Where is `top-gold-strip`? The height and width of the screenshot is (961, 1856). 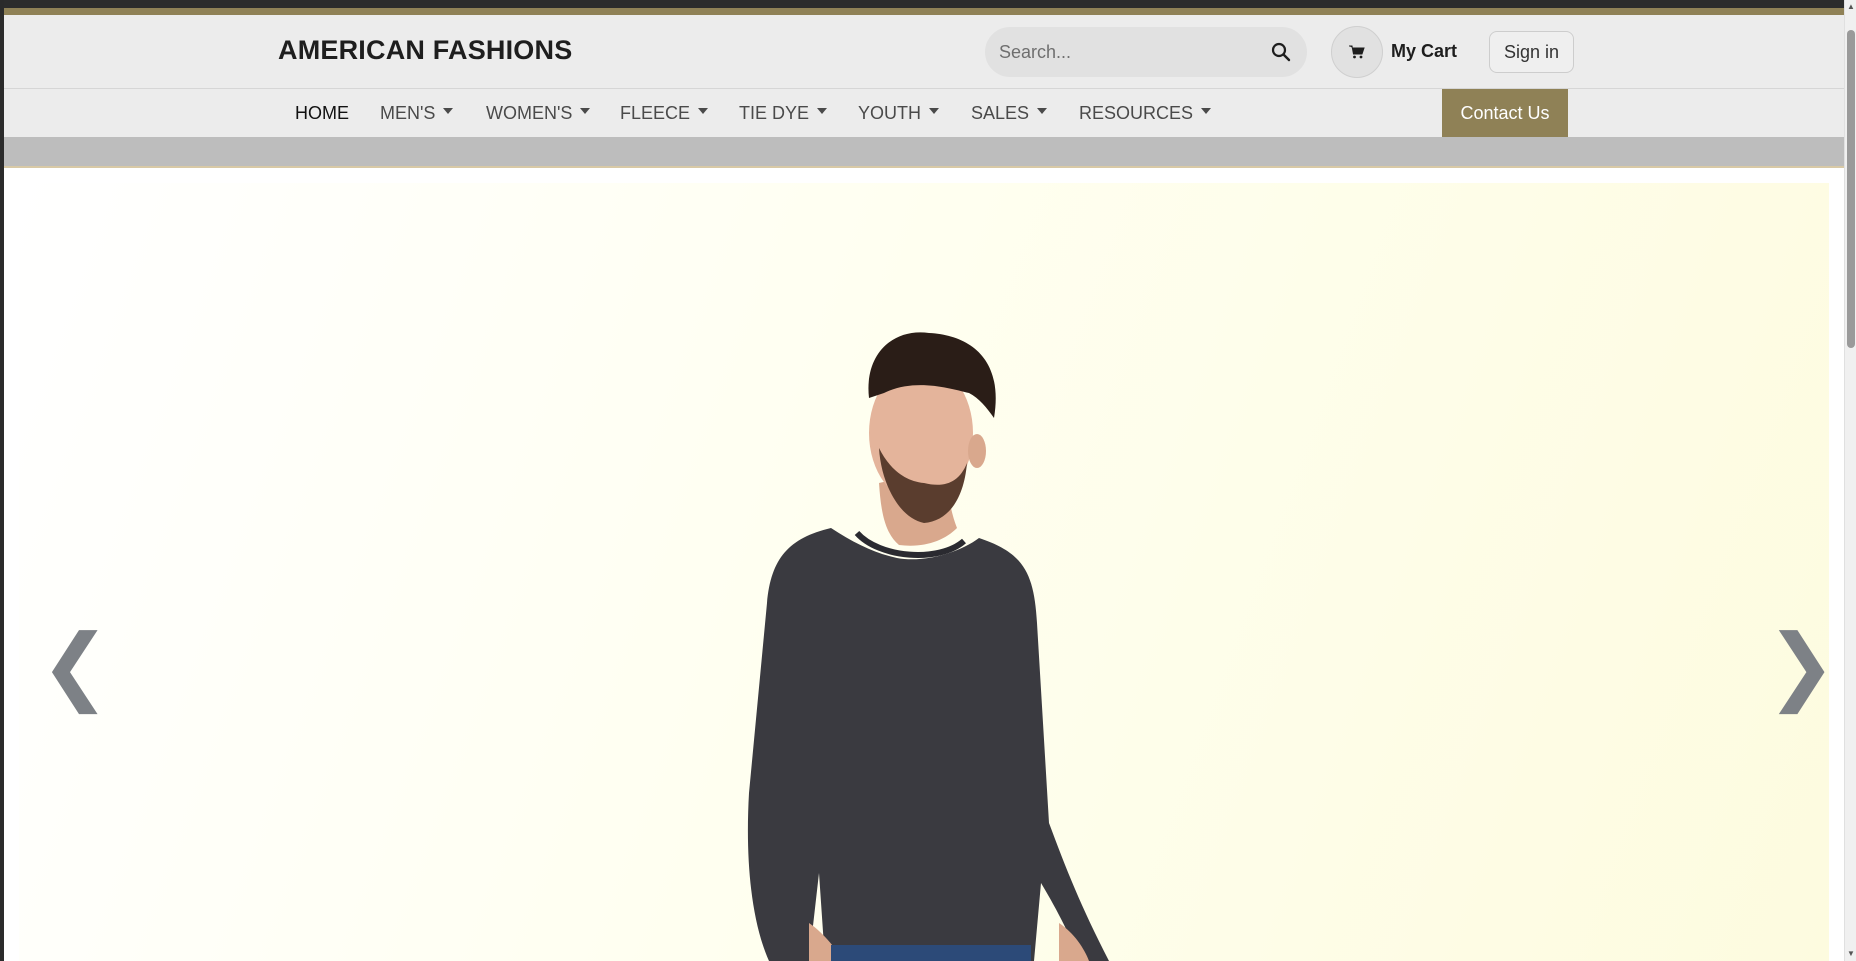
top-gold-strip is located at coordinates (924, 11).